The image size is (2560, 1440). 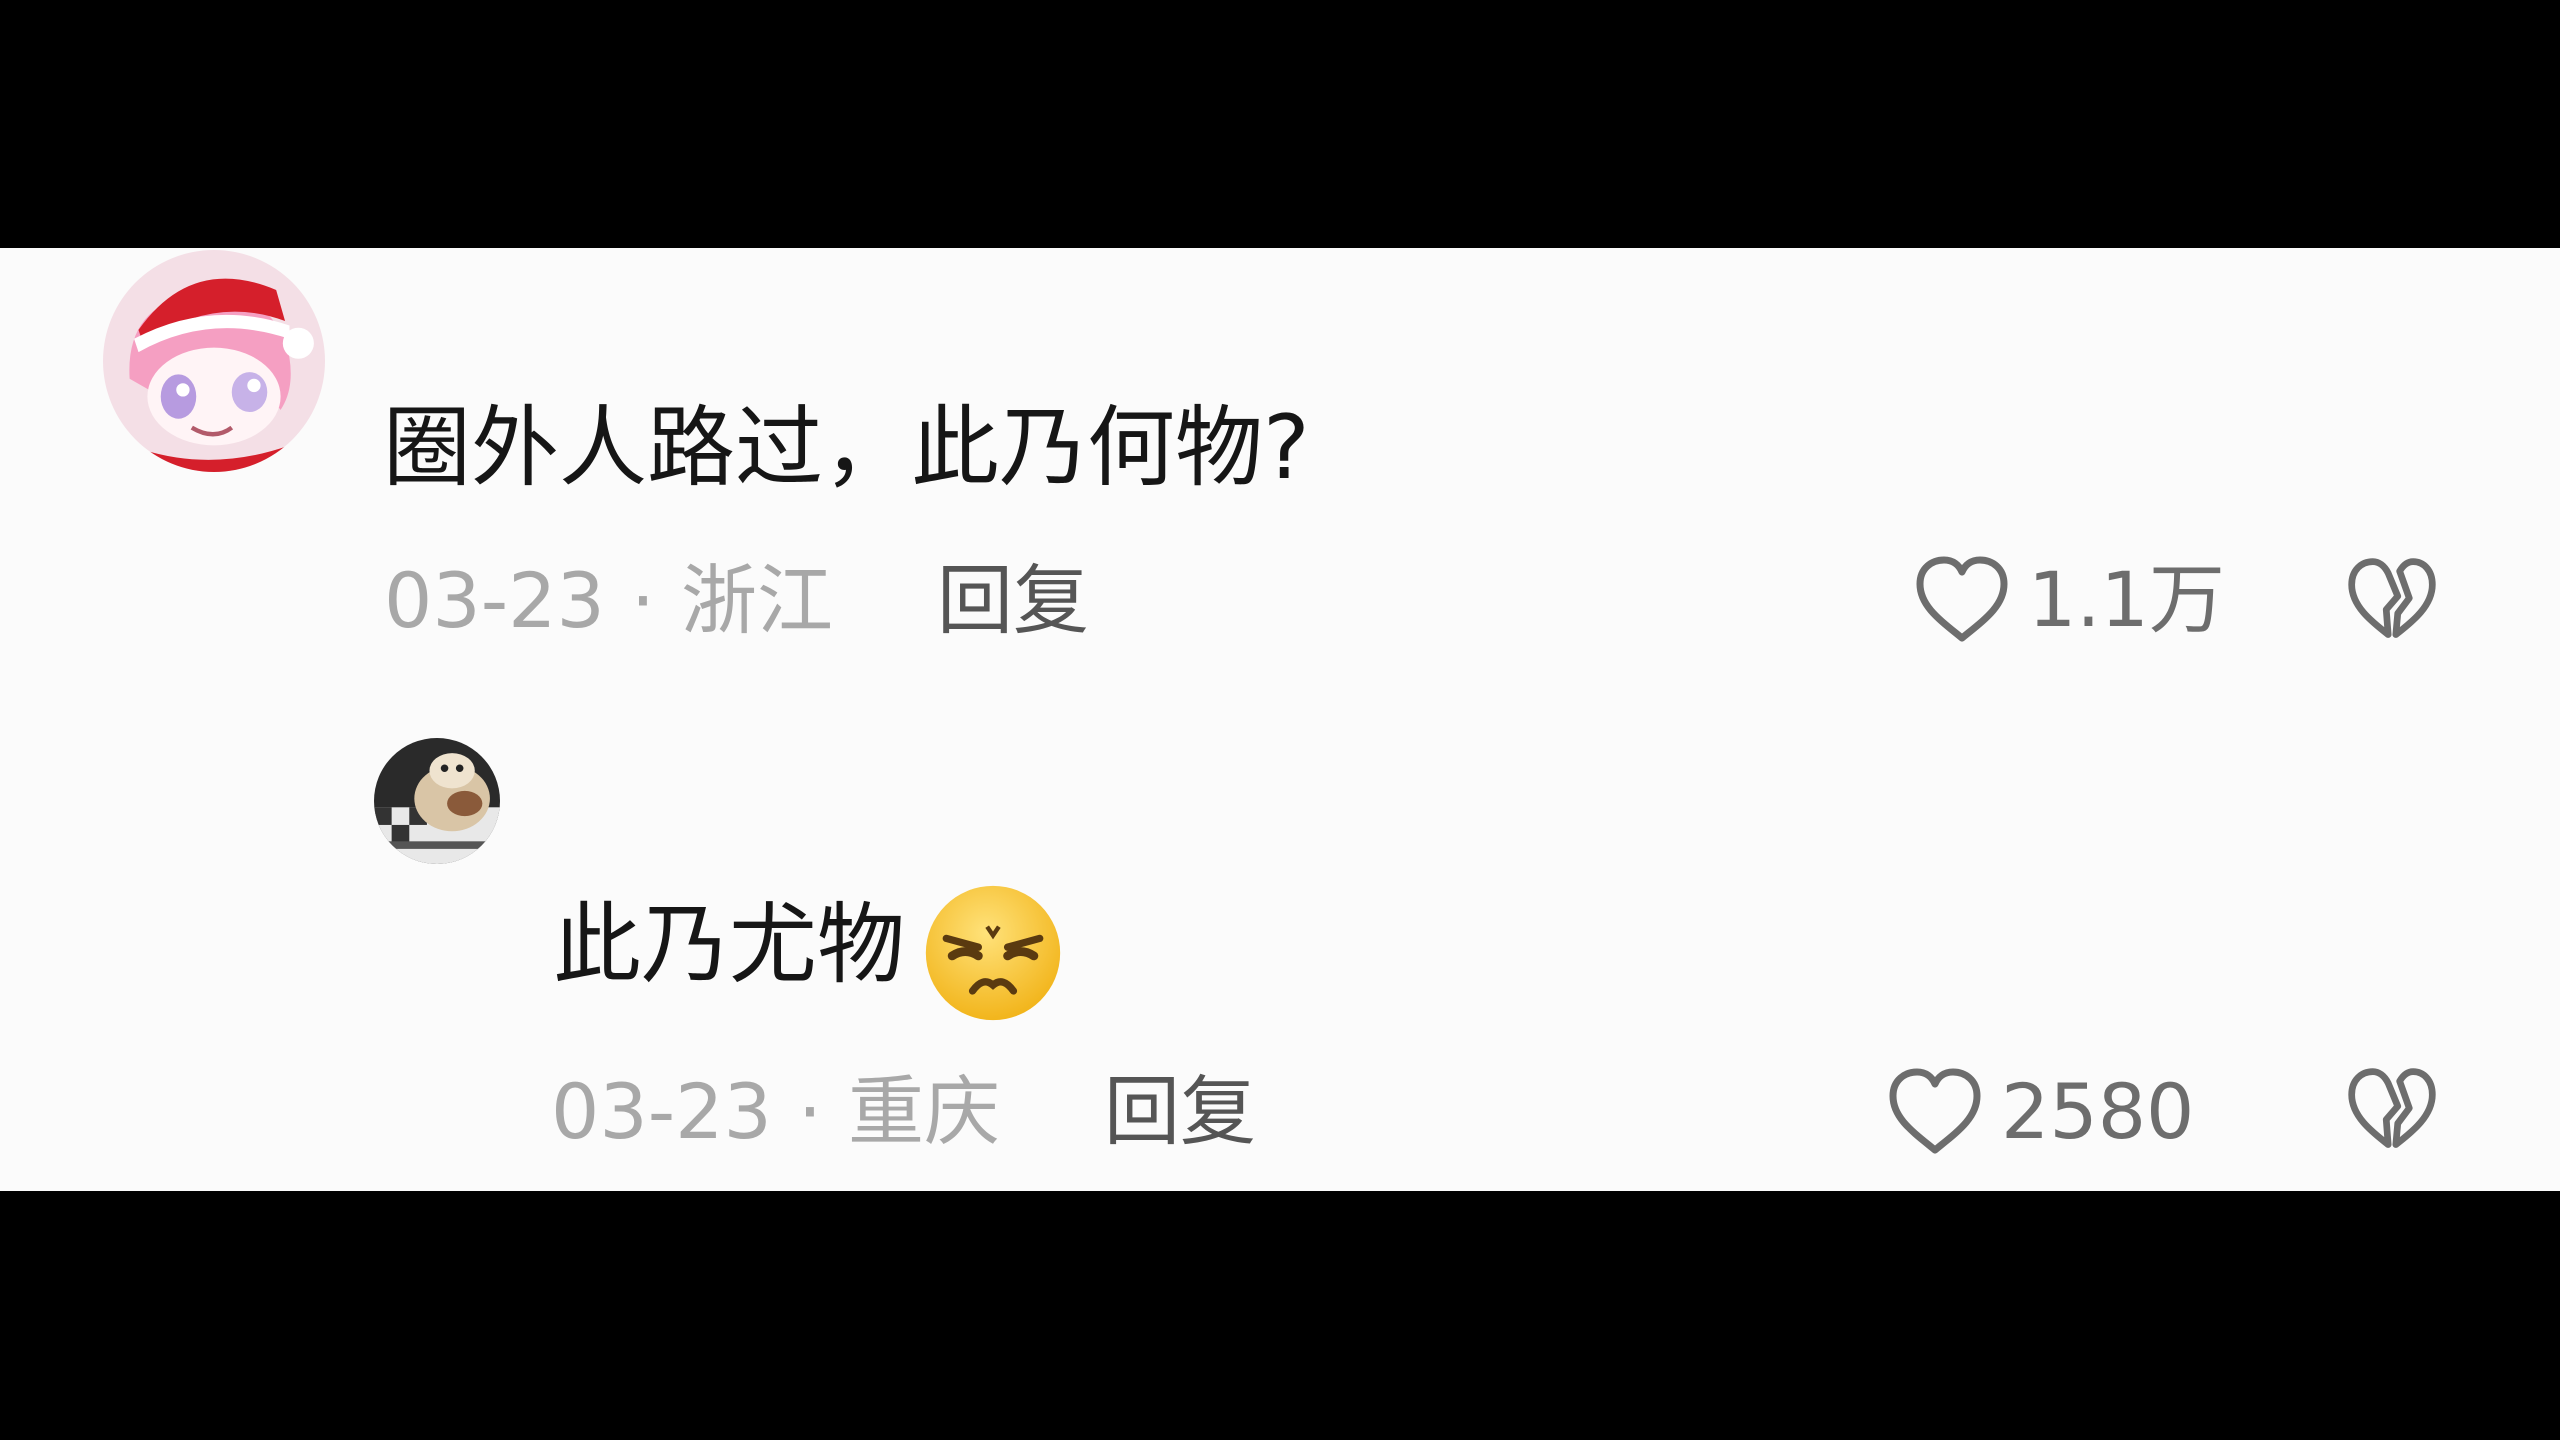 I want to click on reply-meta: 03-23 · 重庆 回复, so click(x=903, y=1112).